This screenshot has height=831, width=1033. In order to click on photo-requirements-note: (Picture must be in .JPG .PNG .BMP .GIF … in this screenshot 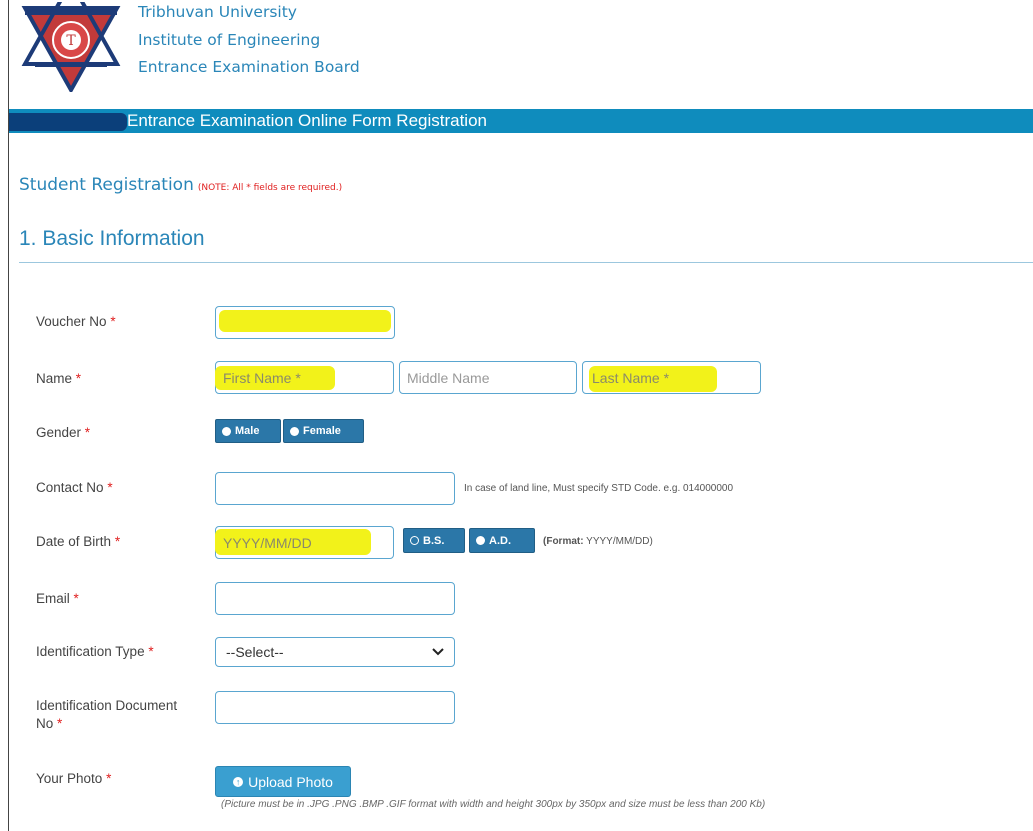, I will do `click(493, 804)`.